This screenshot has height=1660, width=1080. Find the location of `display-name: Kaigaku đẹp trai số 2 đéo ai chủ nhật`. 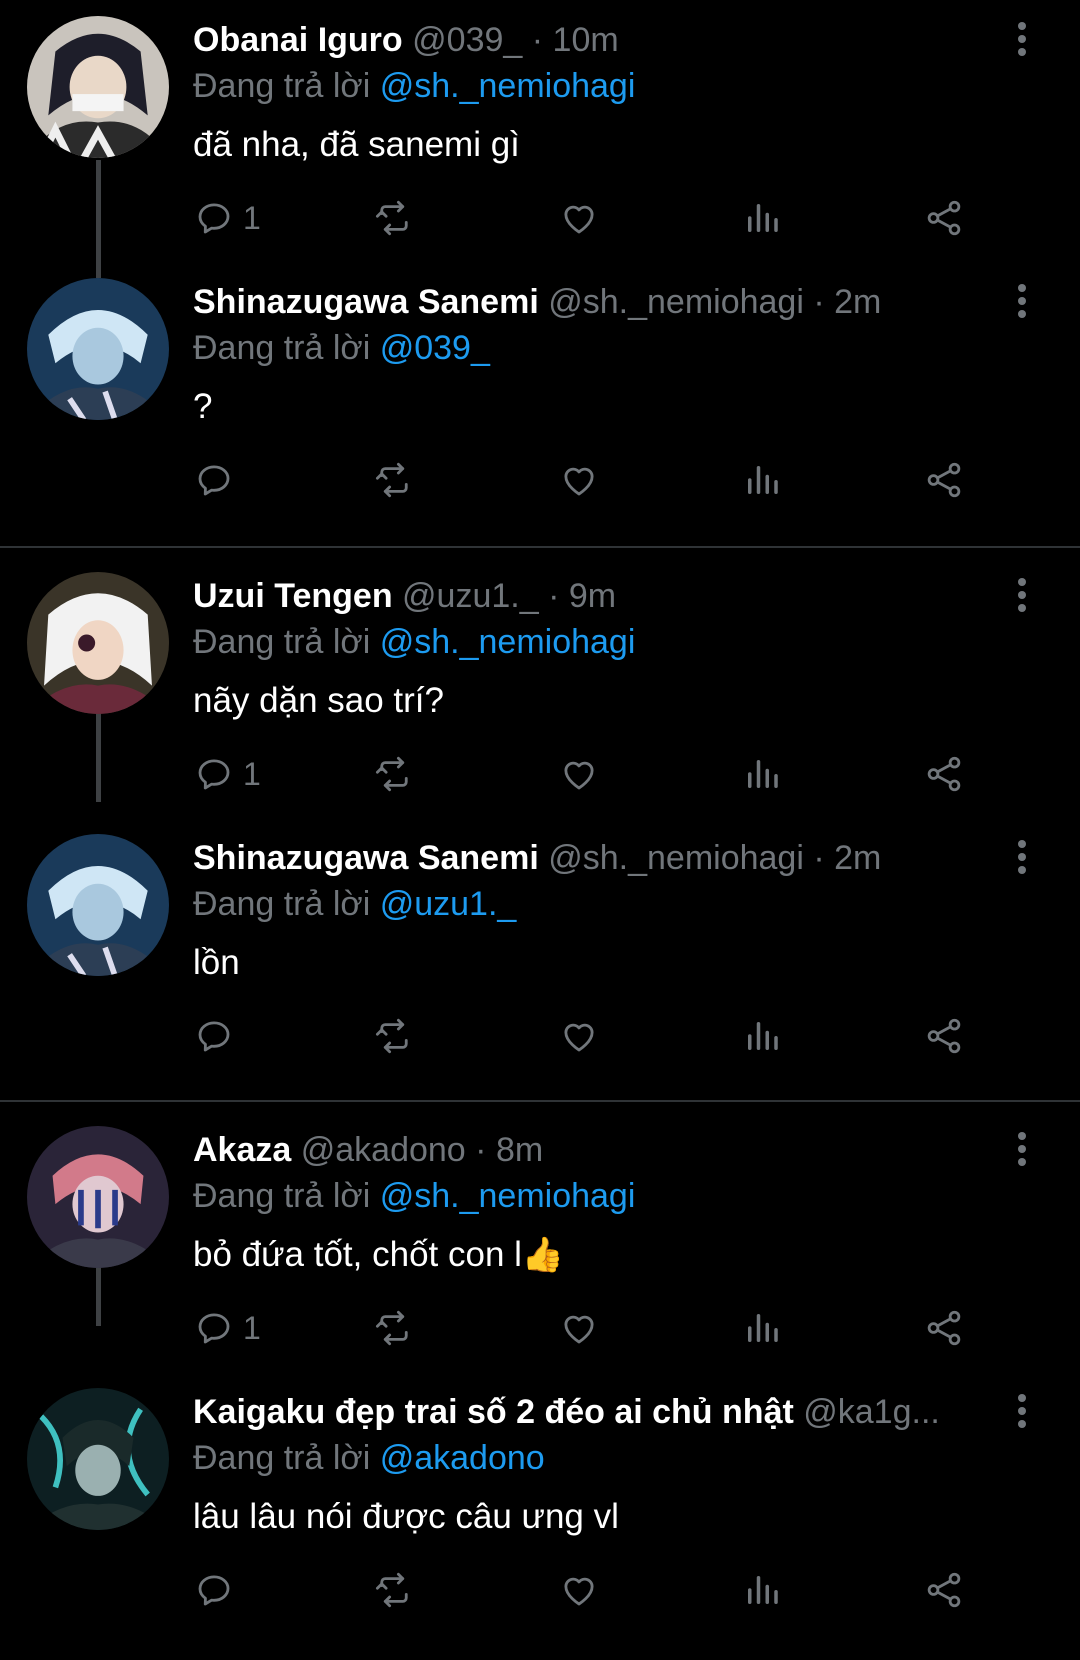

display-name: Kaigaku đẹp trai số 2 đéo ai chủ nhật is located at coordinates (493, 1412).